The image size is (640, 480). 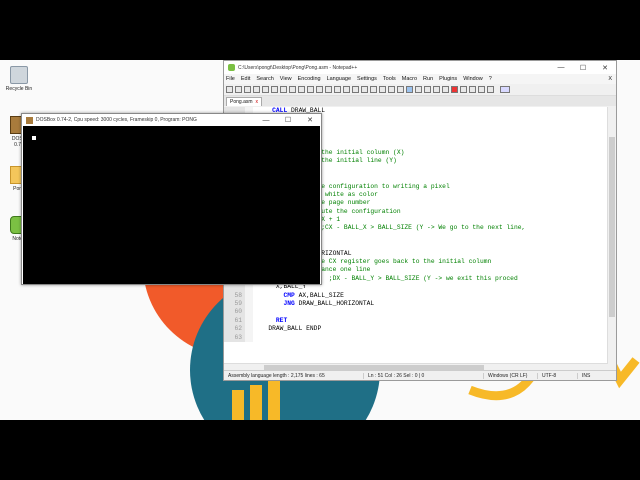 I want to click on code-line: 59 JNG DRAW_BALL_HORIZONTAL, so click(x=416, y=304).